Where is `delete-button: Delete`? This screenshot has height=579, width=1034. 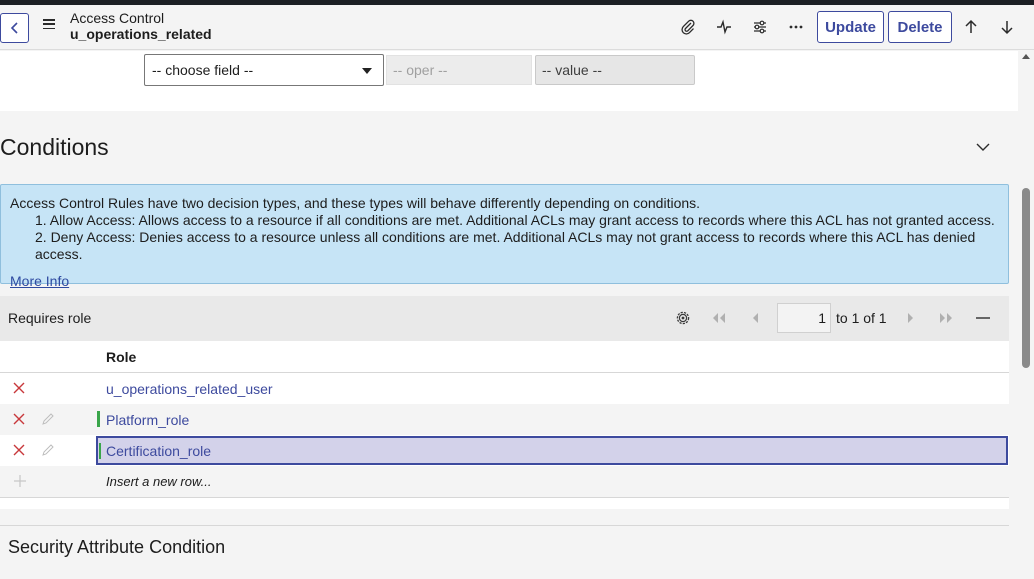
delete-button: Delete is located at coordinates (920, 27).